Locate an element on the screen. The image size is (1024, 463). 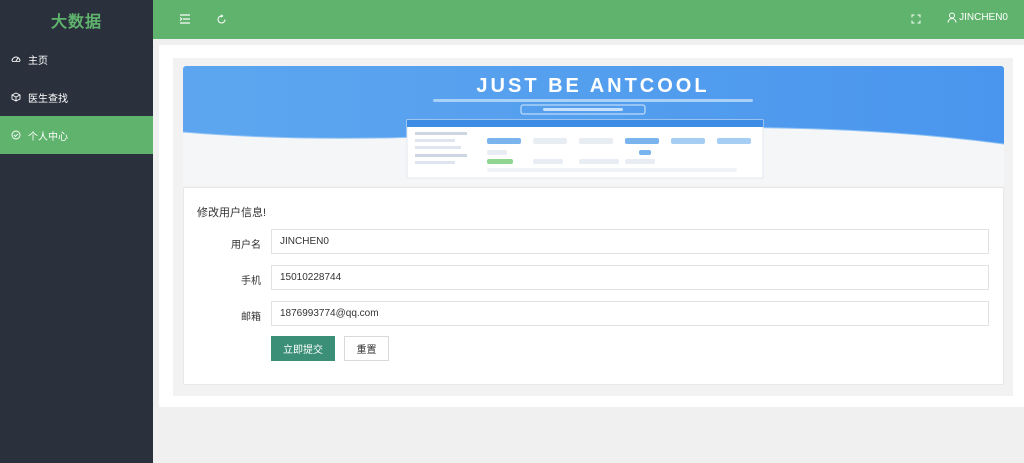
username-field: JINCHEN0 is located at coordinates (630, 241).